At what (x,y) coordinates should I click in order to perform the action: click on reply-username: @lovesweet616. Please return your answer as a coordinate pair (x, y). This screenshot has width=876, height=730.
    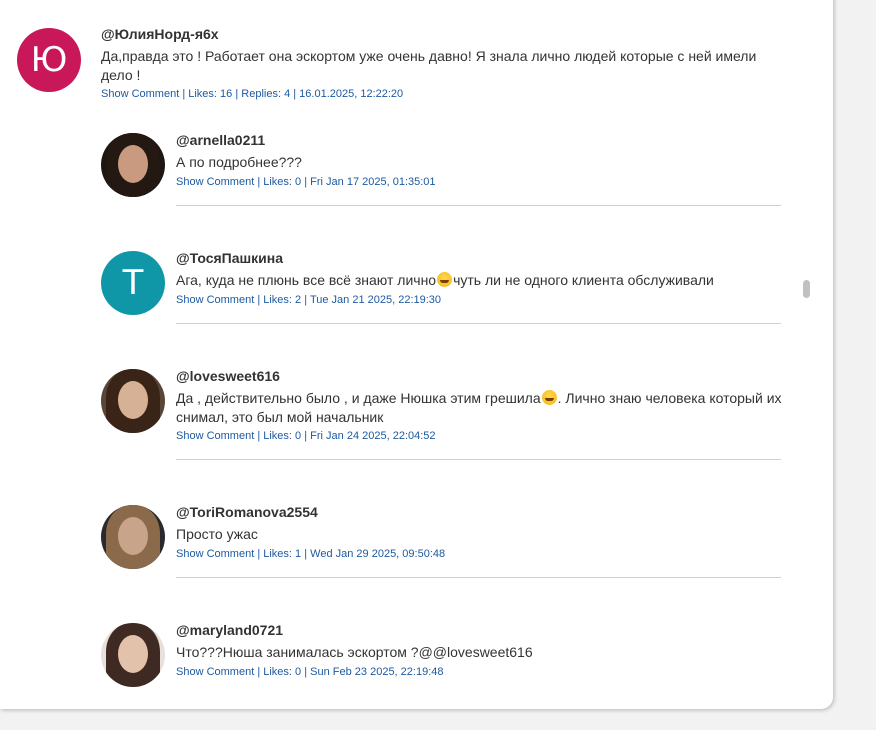
    Looking at the image, I should click on (228, 376).